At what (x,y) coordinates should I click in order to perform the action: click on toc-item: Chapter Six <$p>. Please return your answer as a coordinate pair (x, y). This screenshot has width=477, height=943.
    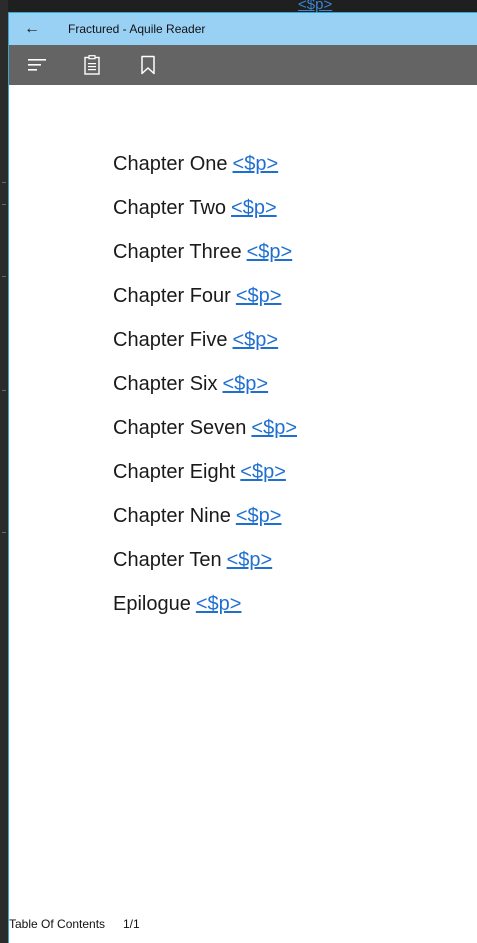
    Looking at the image, I should click on (205, 393).